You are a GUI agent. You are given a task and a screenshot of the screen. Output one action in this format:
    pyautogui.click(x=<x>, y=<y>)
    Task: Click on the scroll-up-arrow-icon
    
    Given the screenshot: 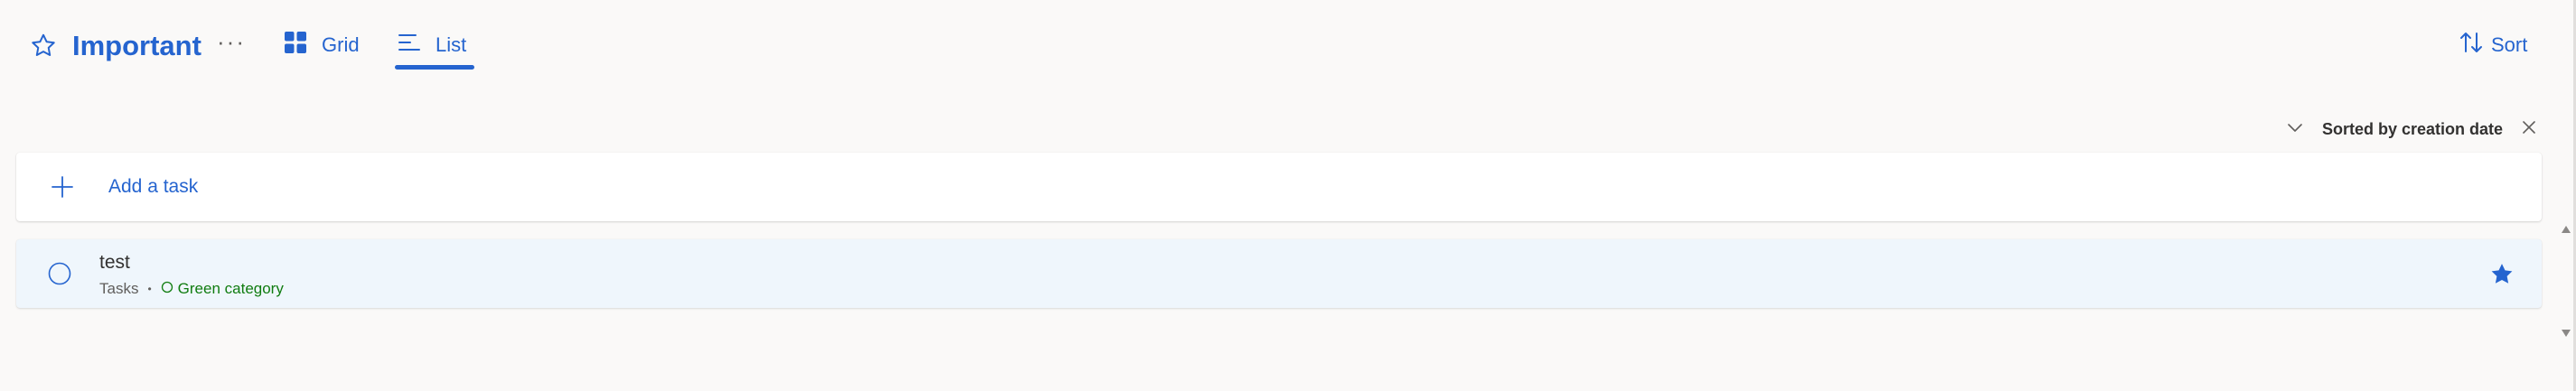 What is the action you would take?
    pyautogui.click(x=2566, y=230)
    